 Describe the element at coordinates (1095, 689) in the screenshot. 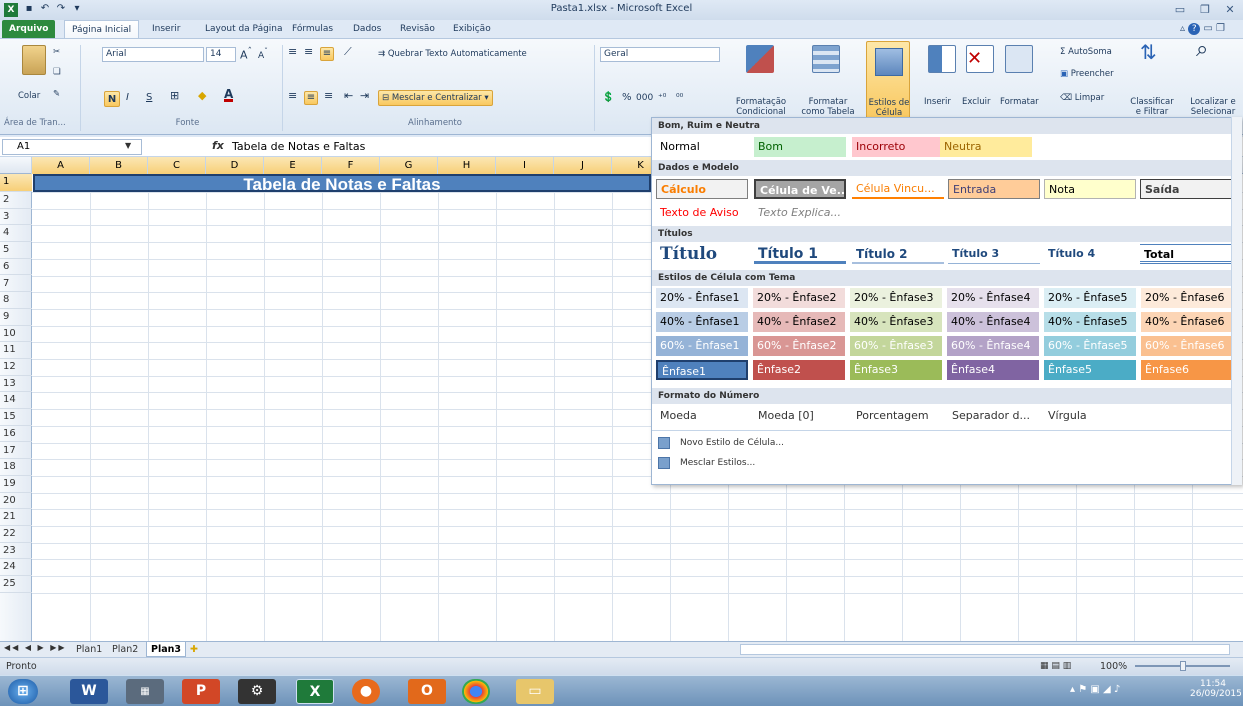

I see `tray-icons: ▴ ⚑ ▣ ◢ ♪` at that location.